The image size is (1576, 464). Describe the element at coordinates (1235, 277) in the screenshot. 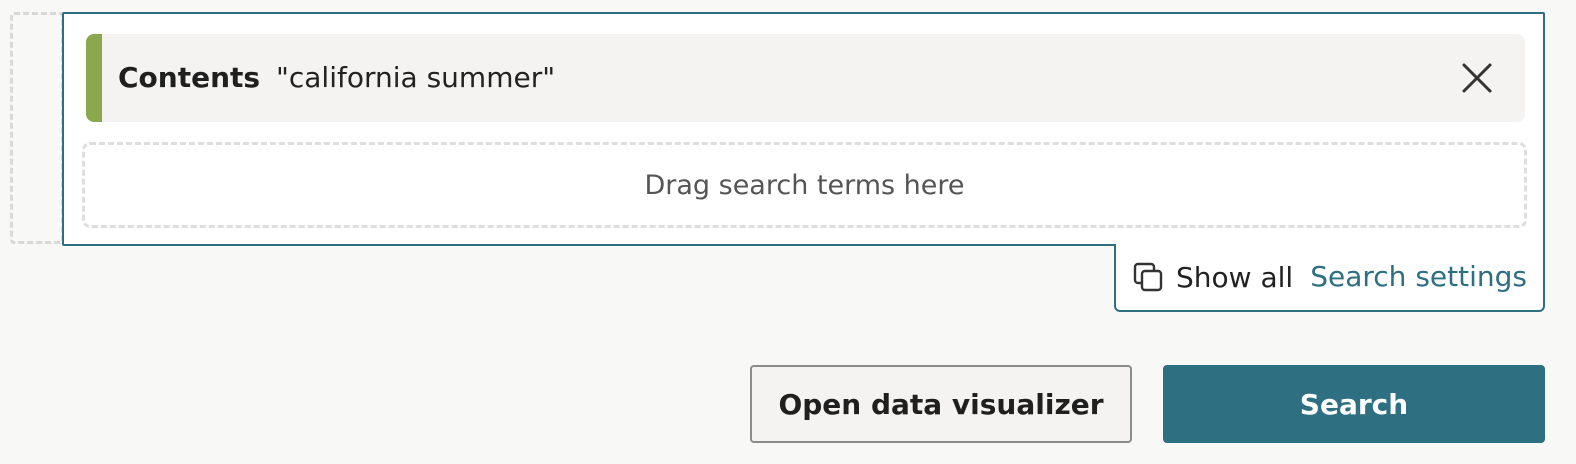

I see `show-all-label: Show all` at that location.